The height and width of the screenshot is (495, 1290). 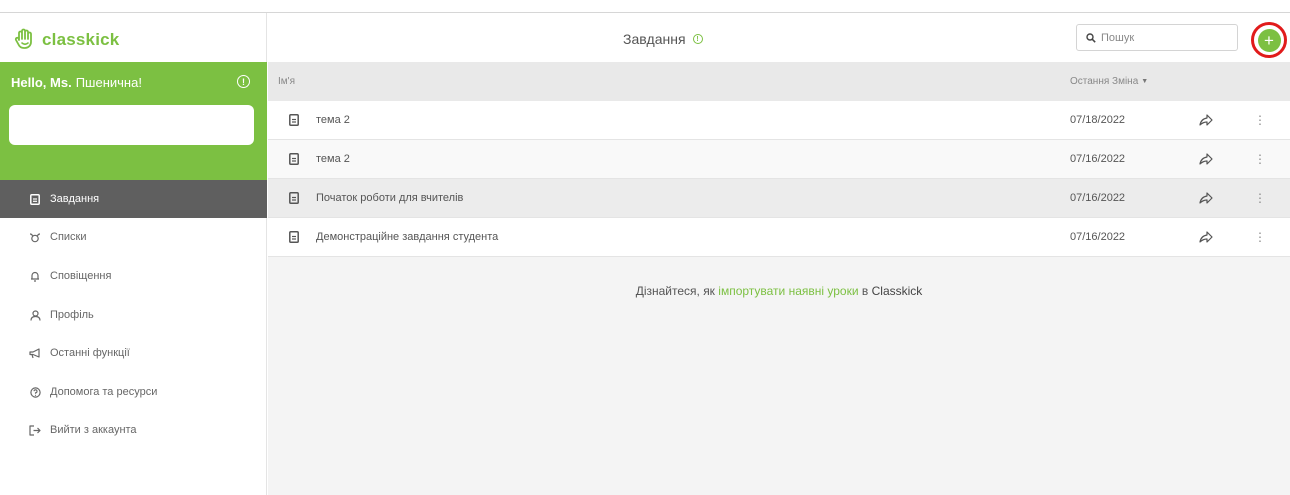 I want to click on page-title: Завдання !, so click(x=663, y=39).